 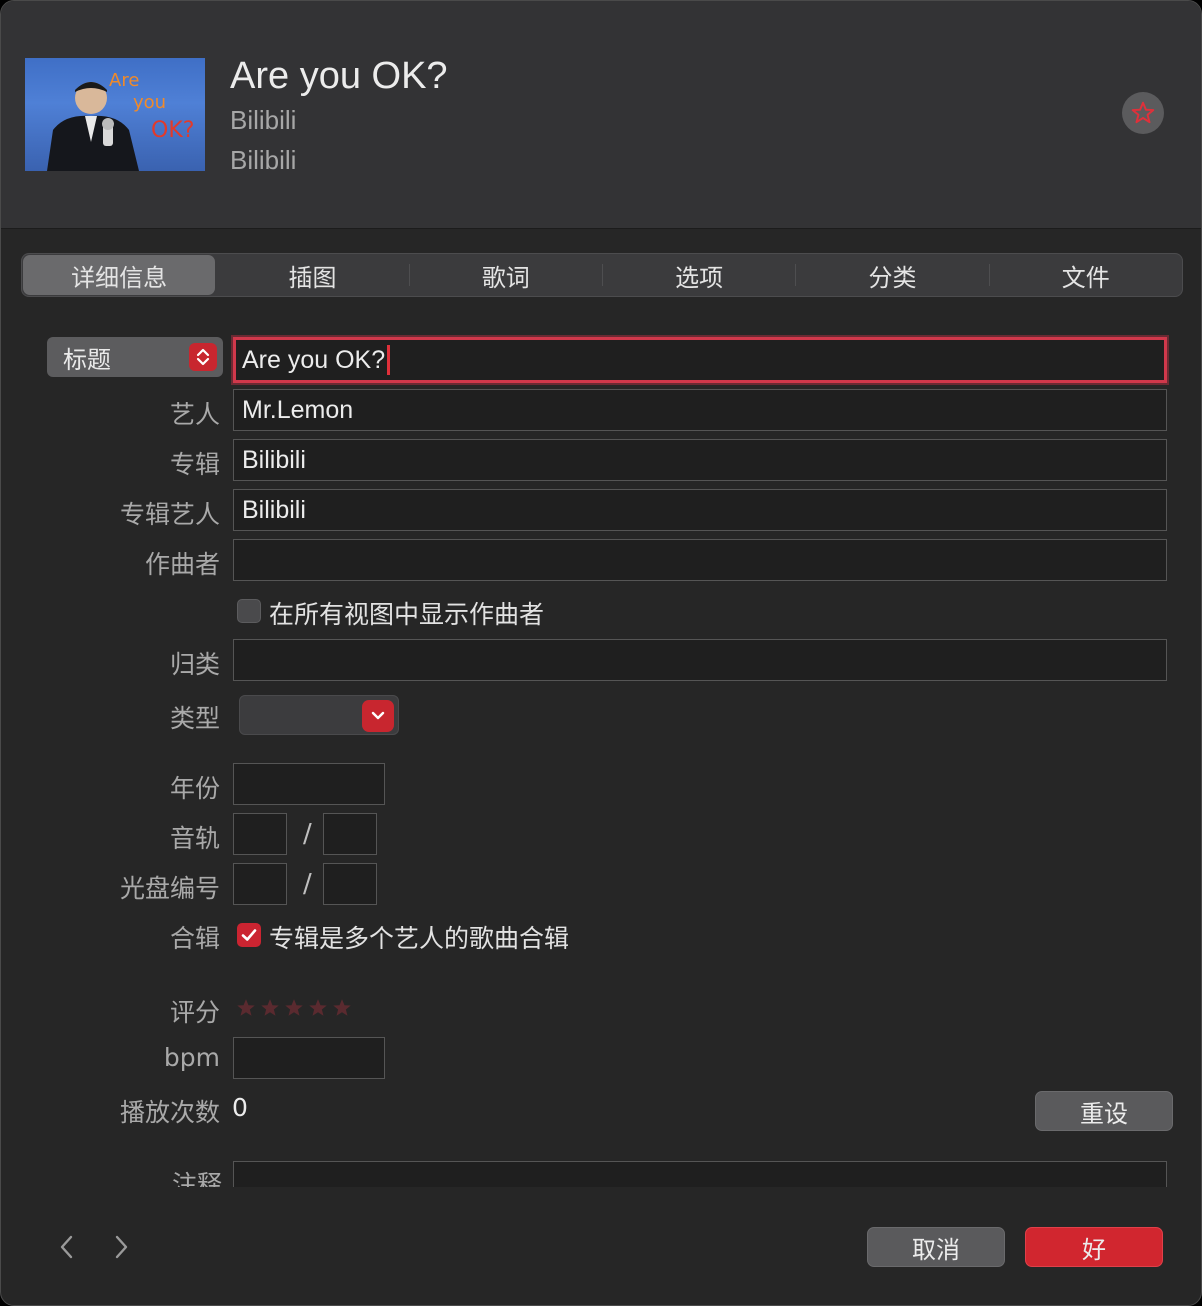 What do you see at coordinates (249, 611) in the screenshot?
I see `show-composer-checkbox` at bounding box center [249, 611].